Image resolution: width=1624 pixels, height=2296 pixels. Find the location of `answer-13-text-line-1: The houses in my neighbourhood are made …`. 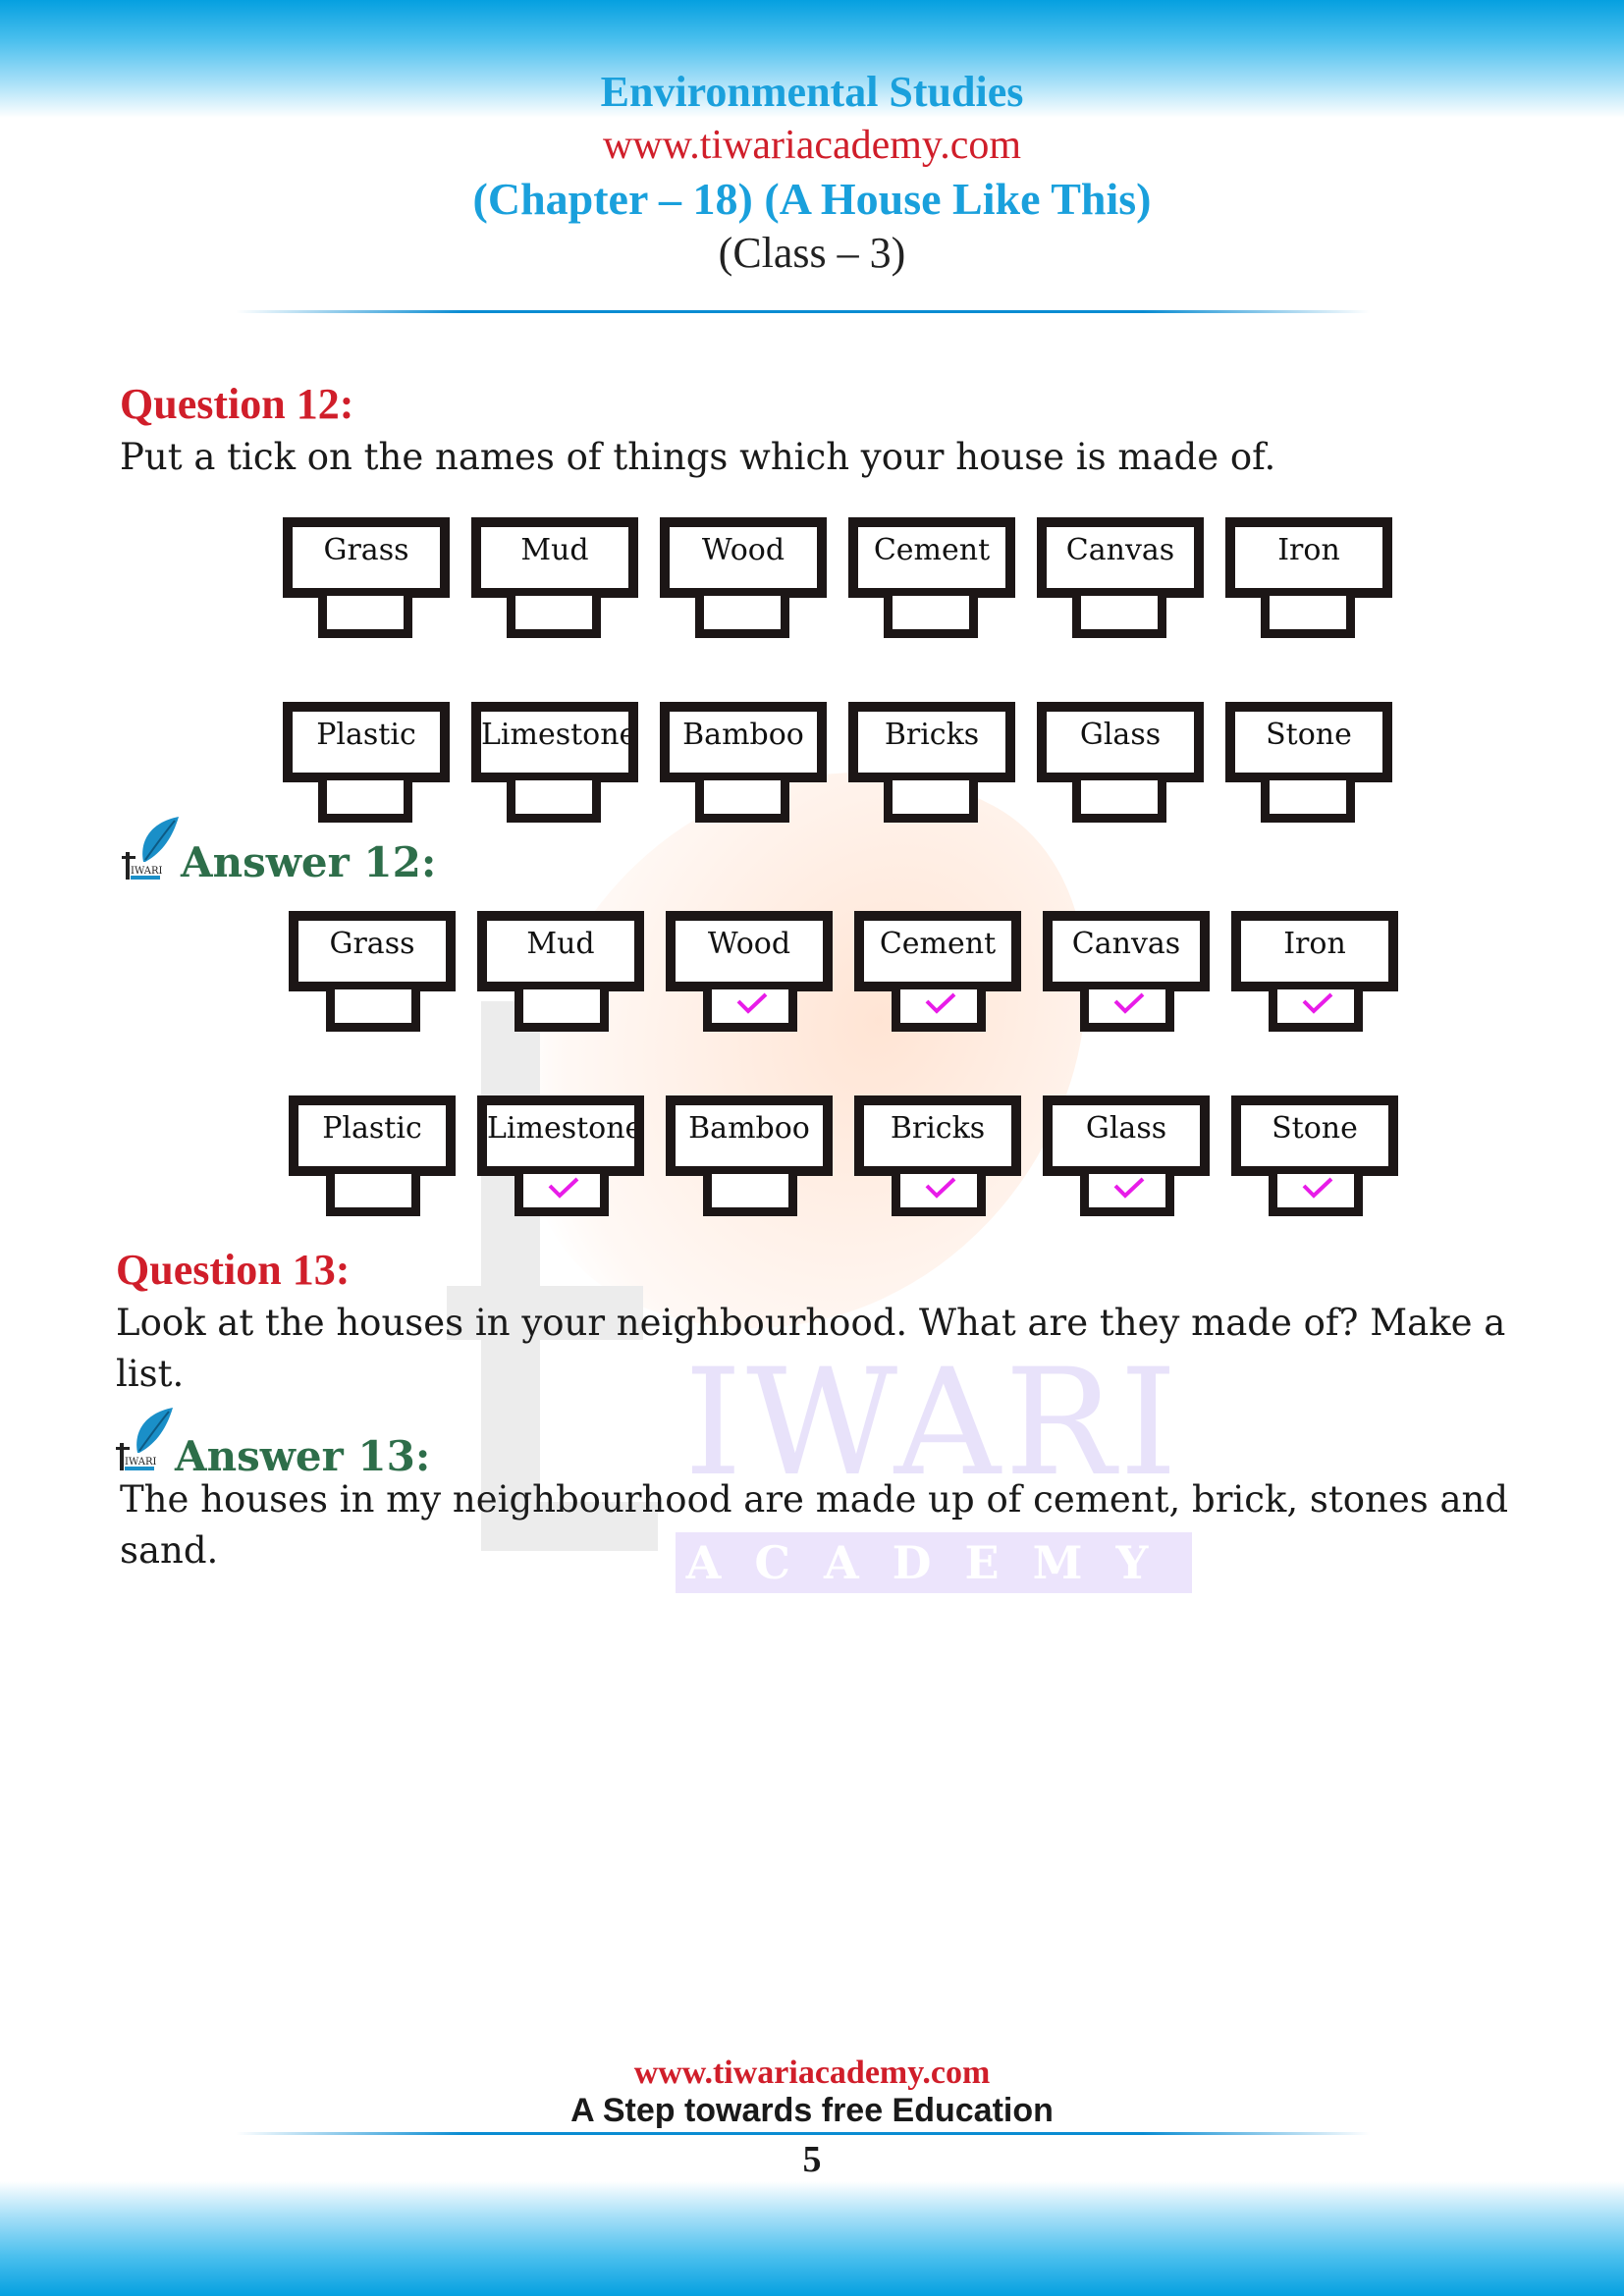

answer-13-text-line-1: The houses in my neighbourhood are made … is located at coordinates (814, 1499).